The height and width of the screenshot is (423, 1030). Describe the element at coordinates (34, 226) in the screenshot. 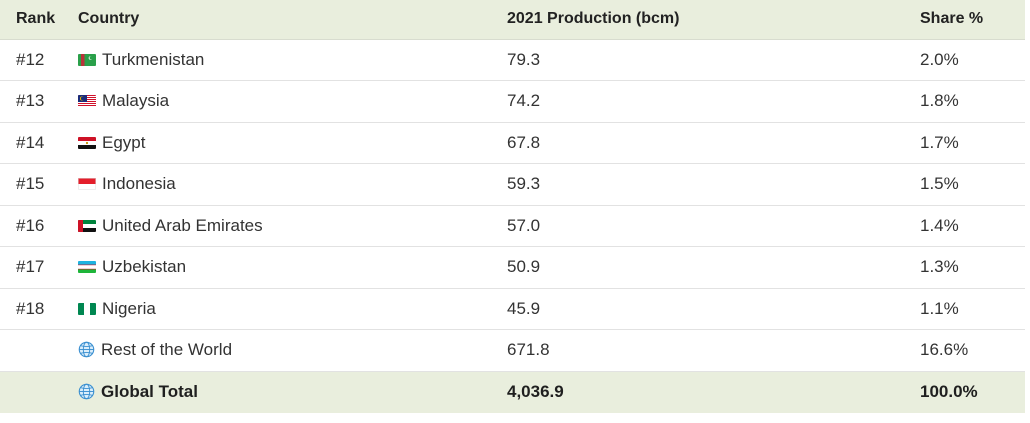

I see `rank-cell: #16` at that location.